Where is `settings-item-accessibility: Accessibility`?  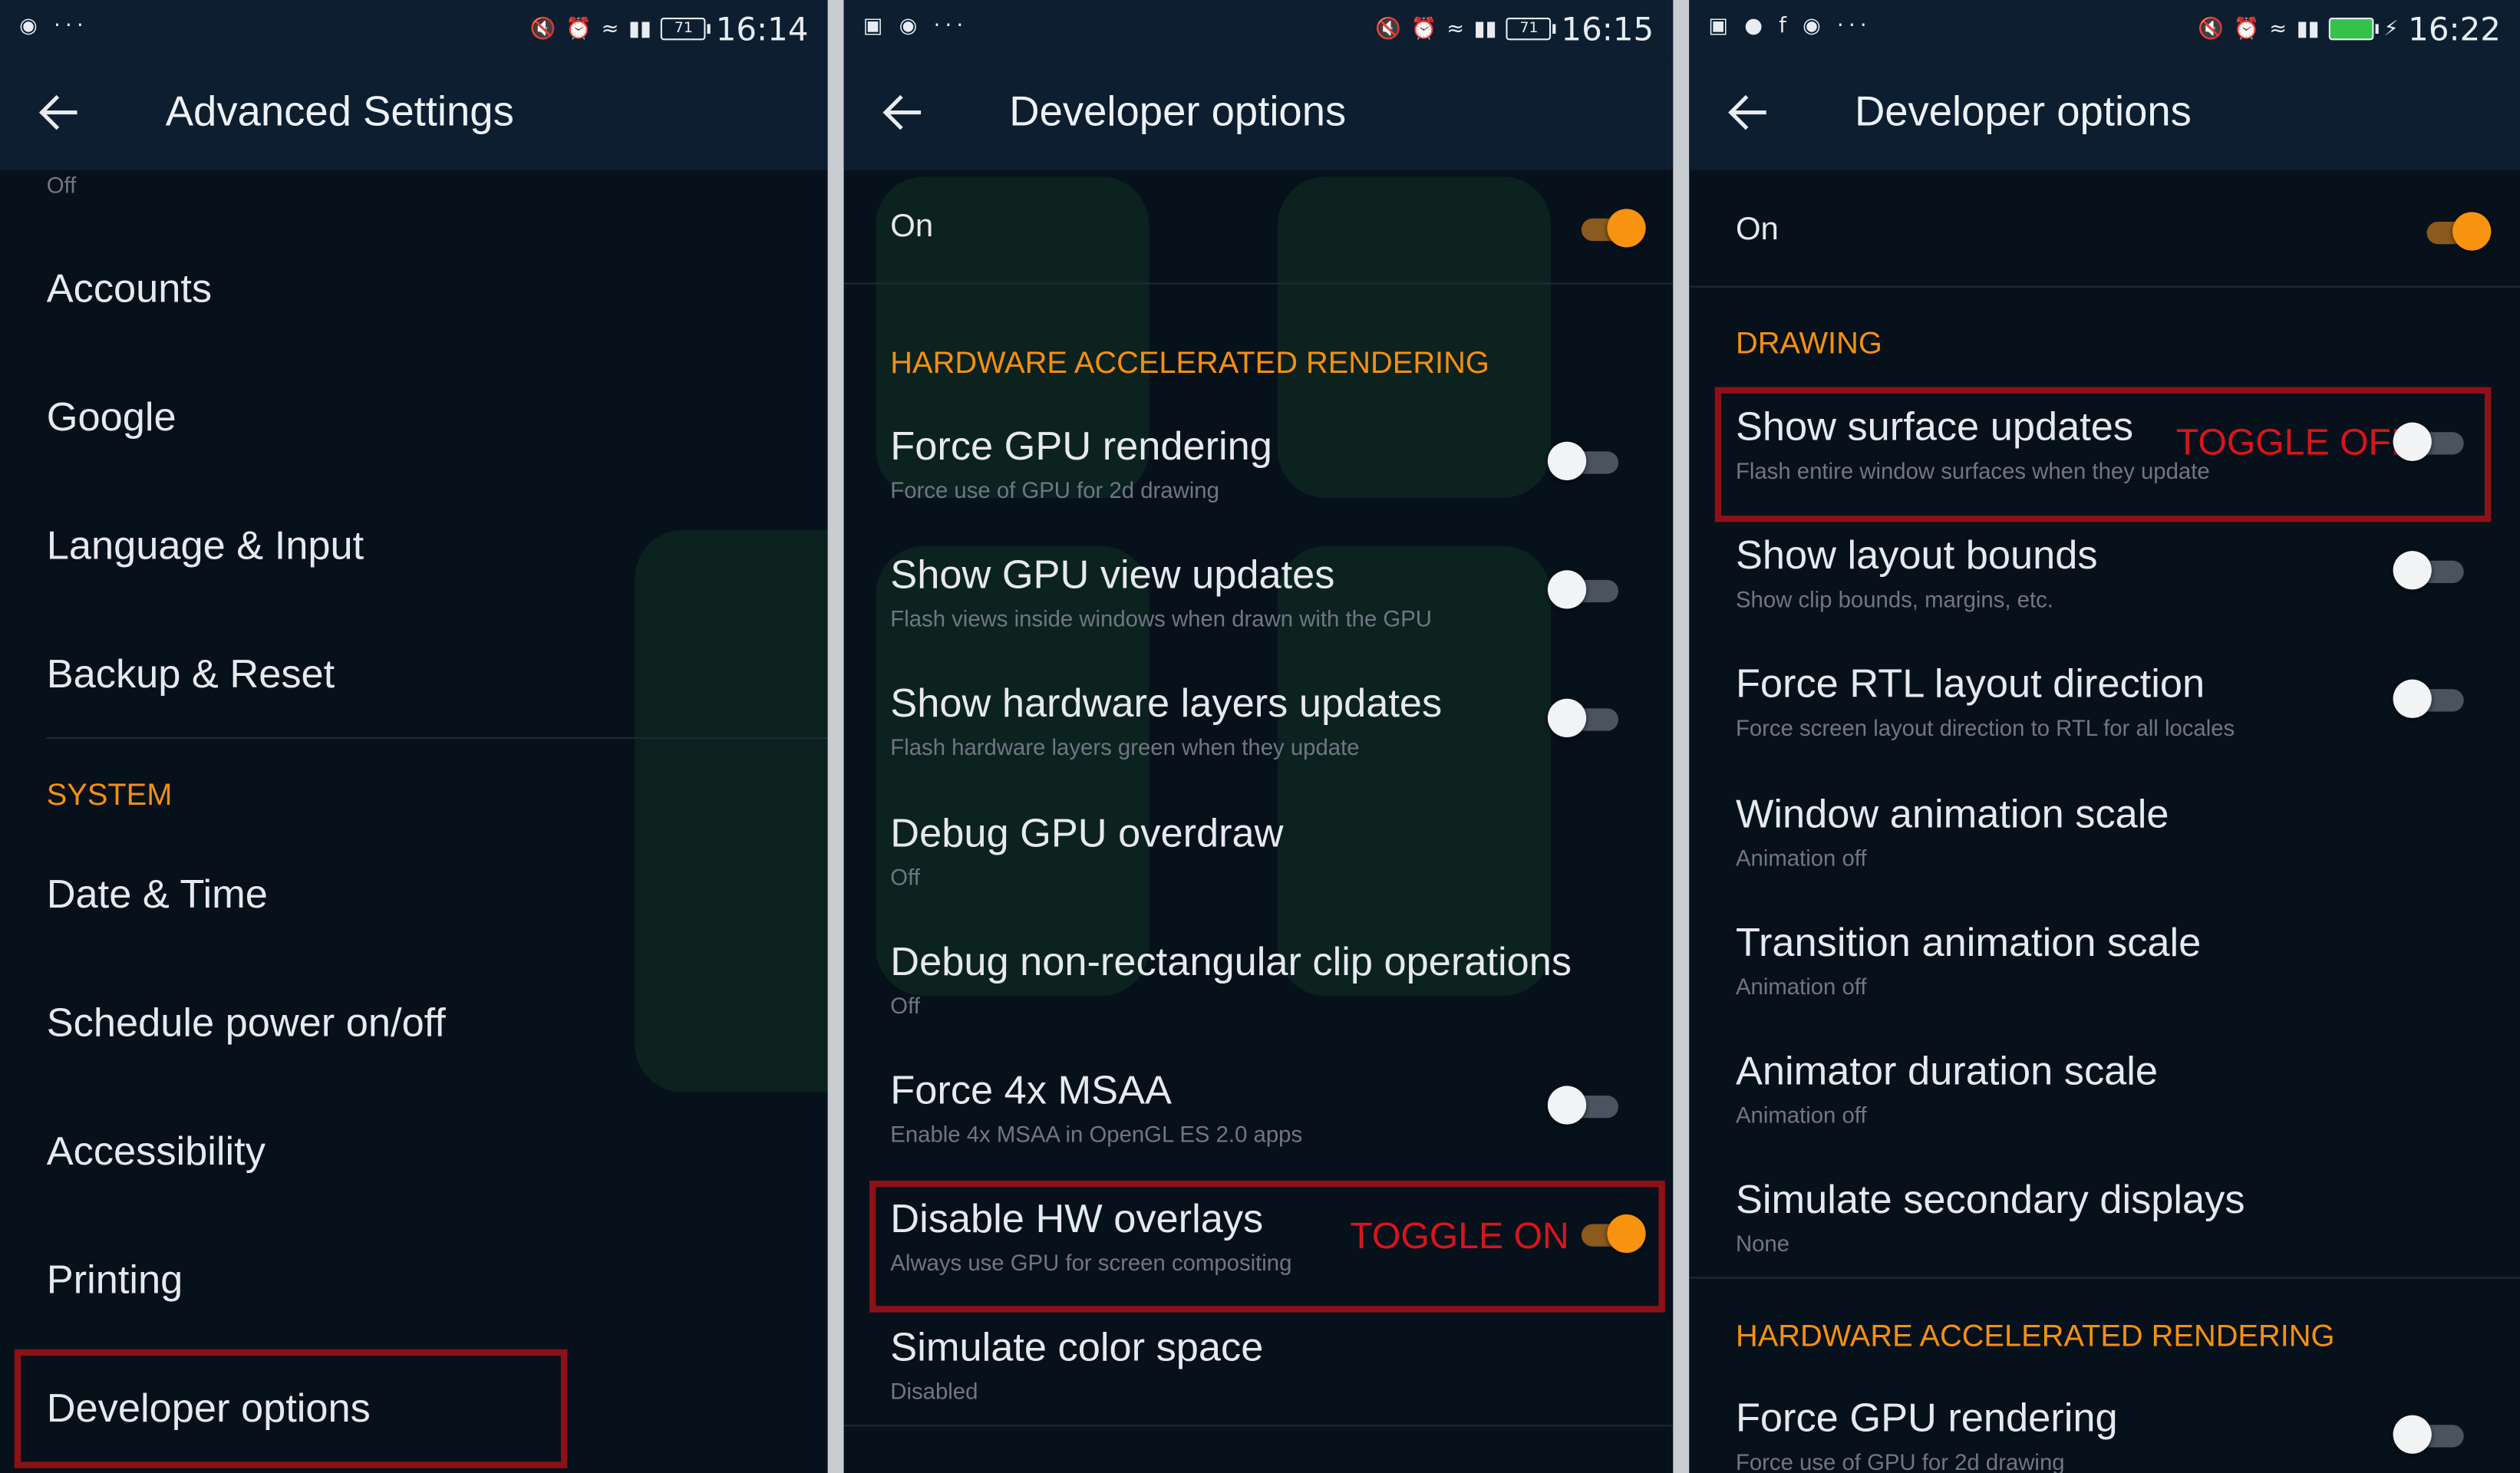
settings-item-accessibility: Accessibility is located at coordinates (421, 1152).